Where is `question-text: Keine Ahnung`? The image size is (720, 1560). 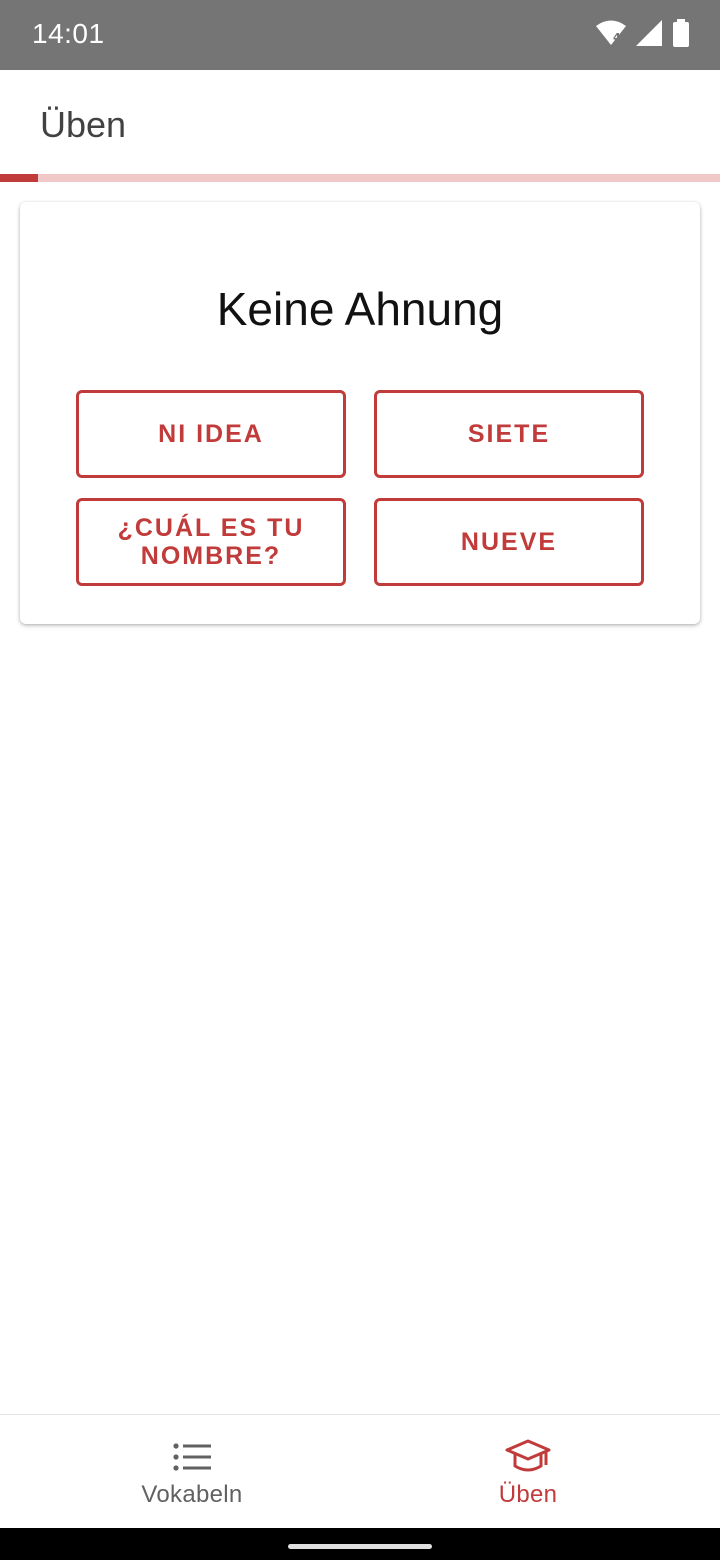
question-text: Keine Ahnung is located at coordinates (360, 309).